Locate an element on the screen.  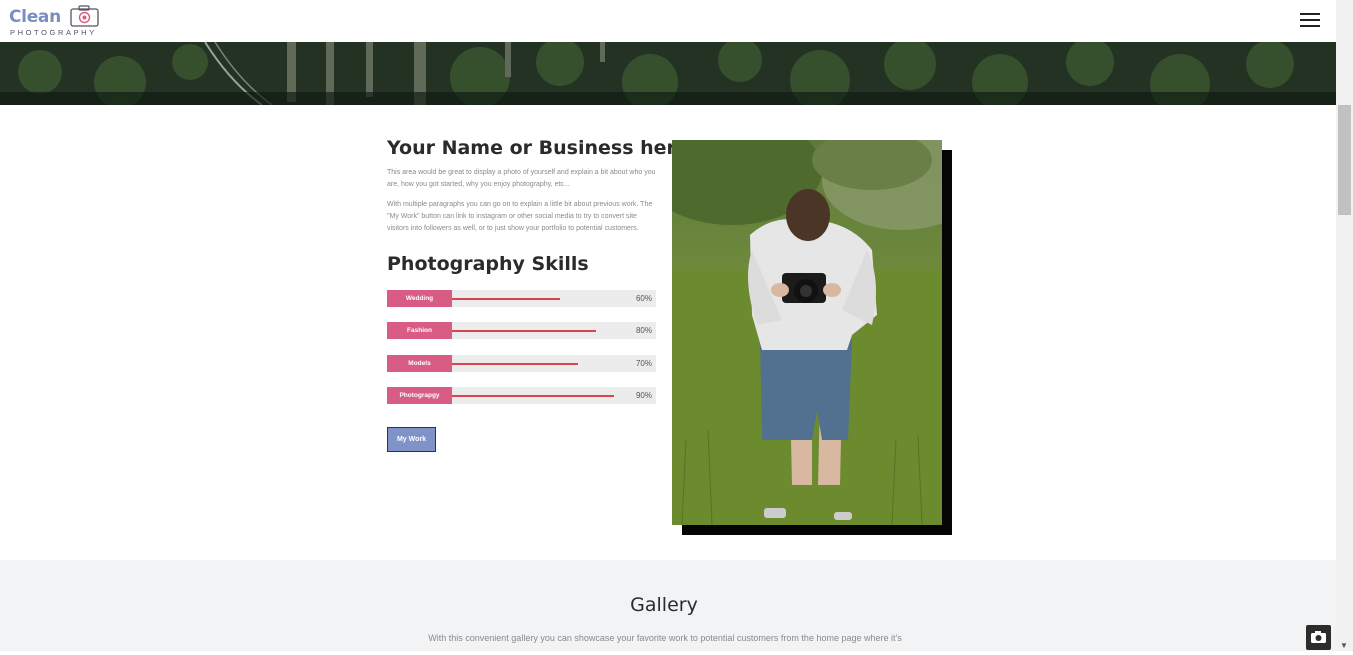
hero-image is located at coordinates (668, 73).